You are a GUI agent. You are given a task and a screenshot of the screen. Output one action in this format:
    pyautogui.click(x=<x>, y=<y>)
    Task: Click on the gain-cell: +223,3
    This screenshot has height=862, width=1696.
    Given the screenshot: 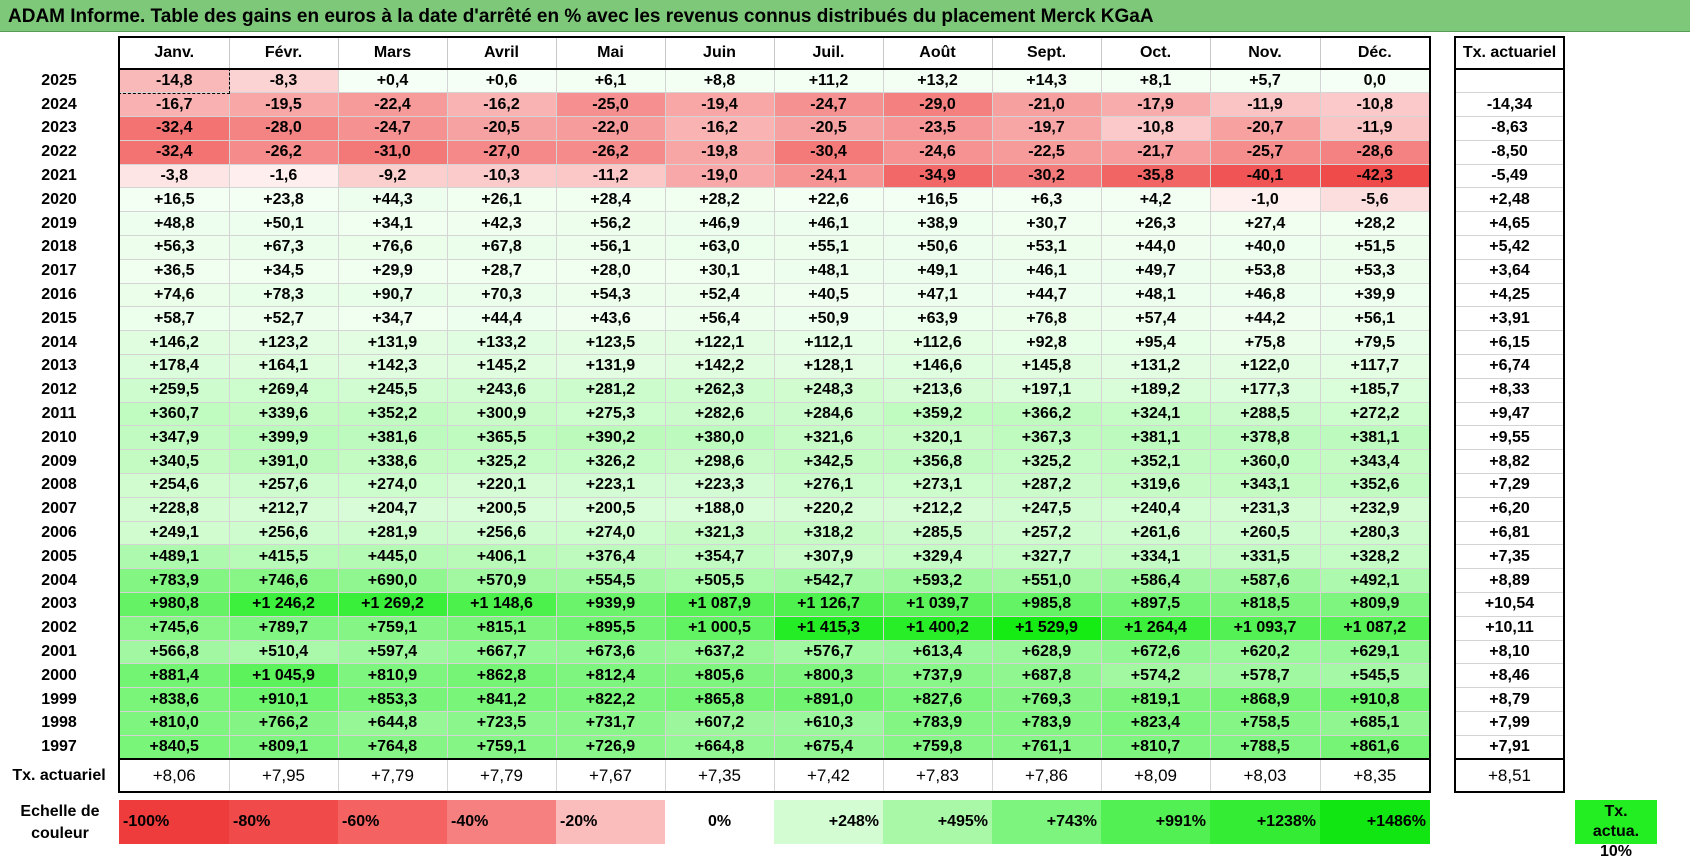 What is the action you would take?
    pyautogui.click(x=719, y=485)
    